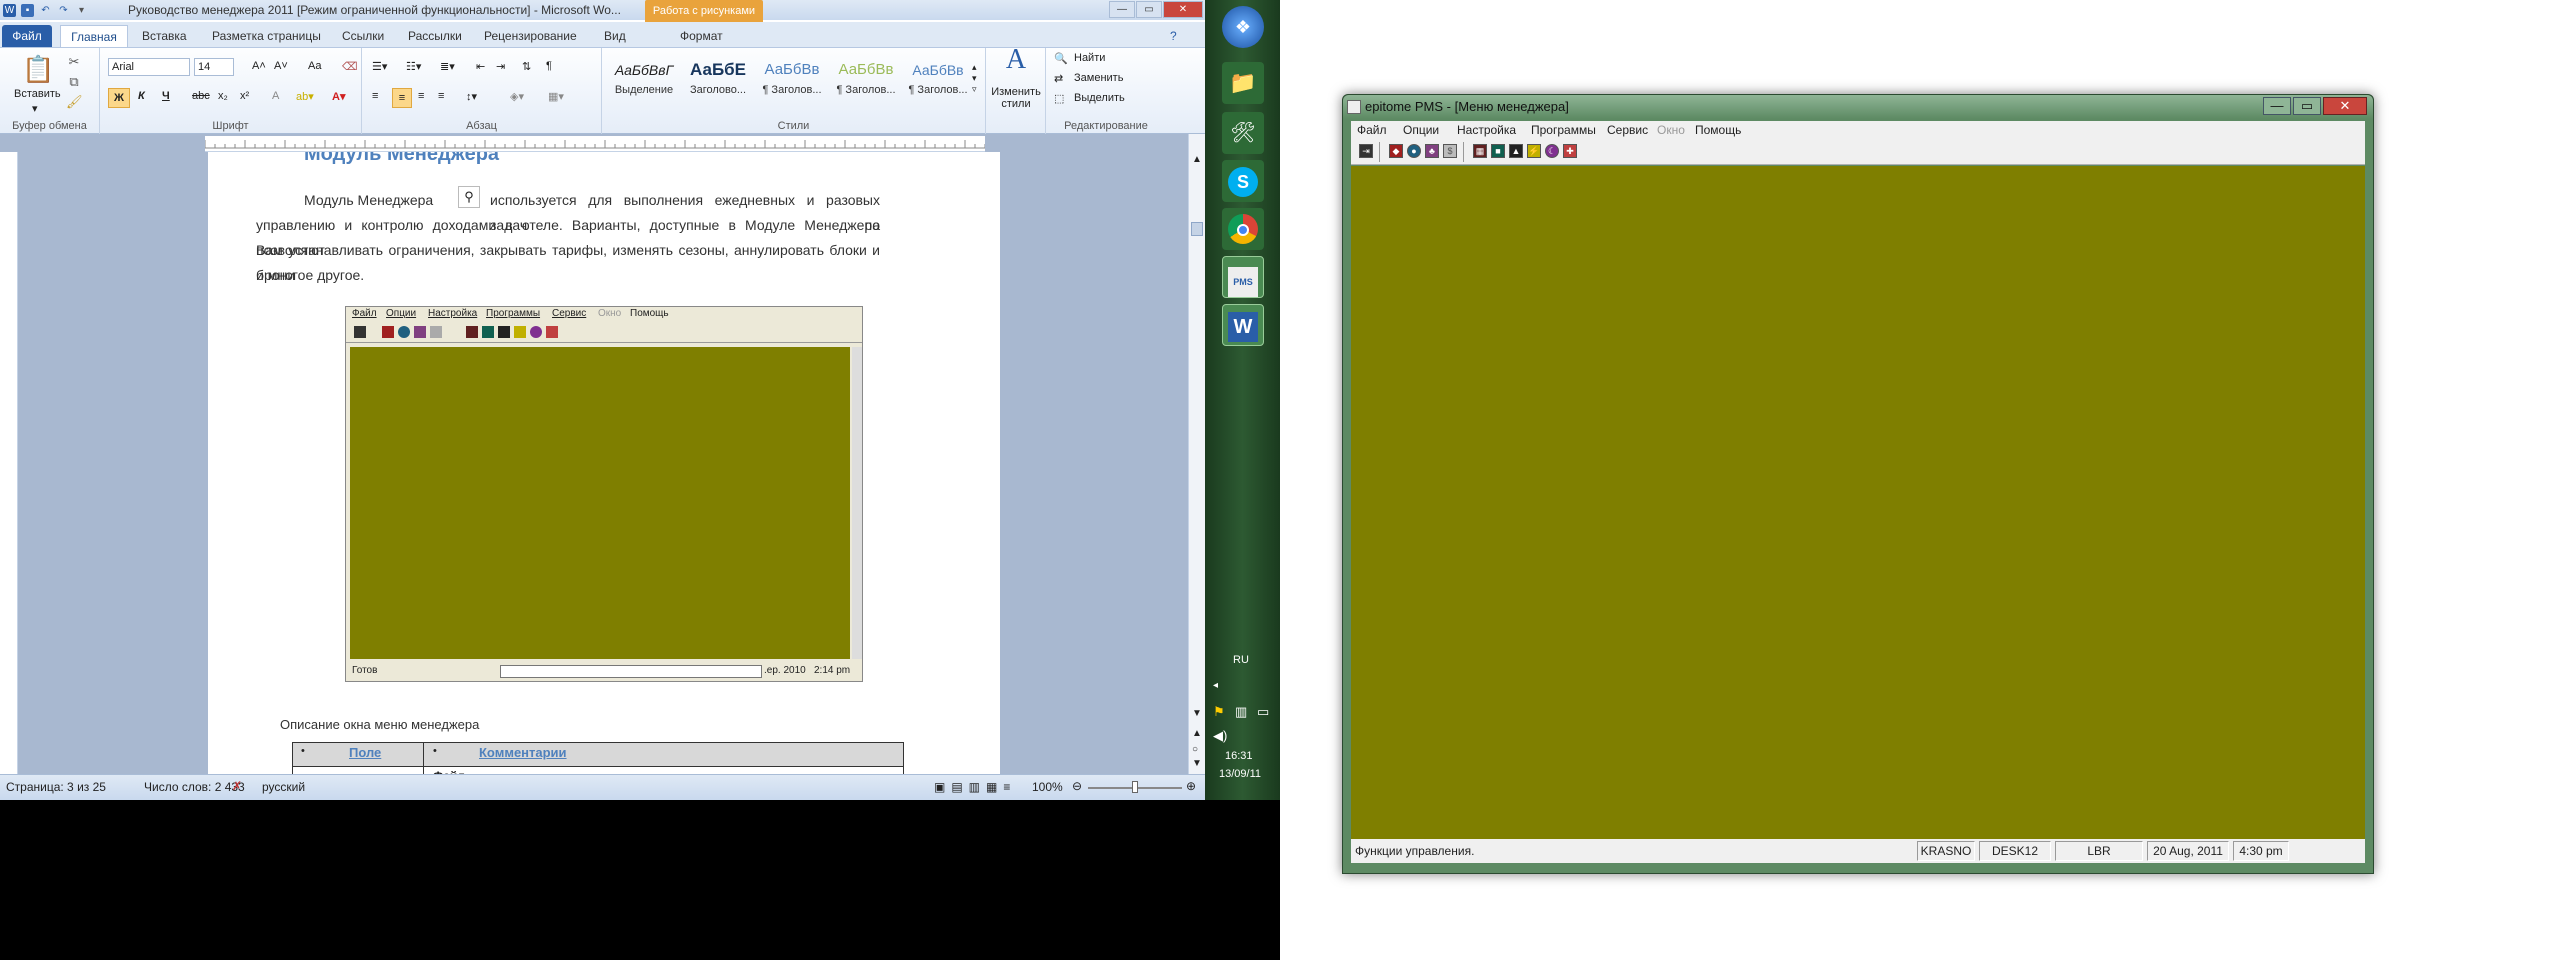 The height and width of the screenshot is (960, 2560). I want to click on status-language: русский, so click(283, 787).